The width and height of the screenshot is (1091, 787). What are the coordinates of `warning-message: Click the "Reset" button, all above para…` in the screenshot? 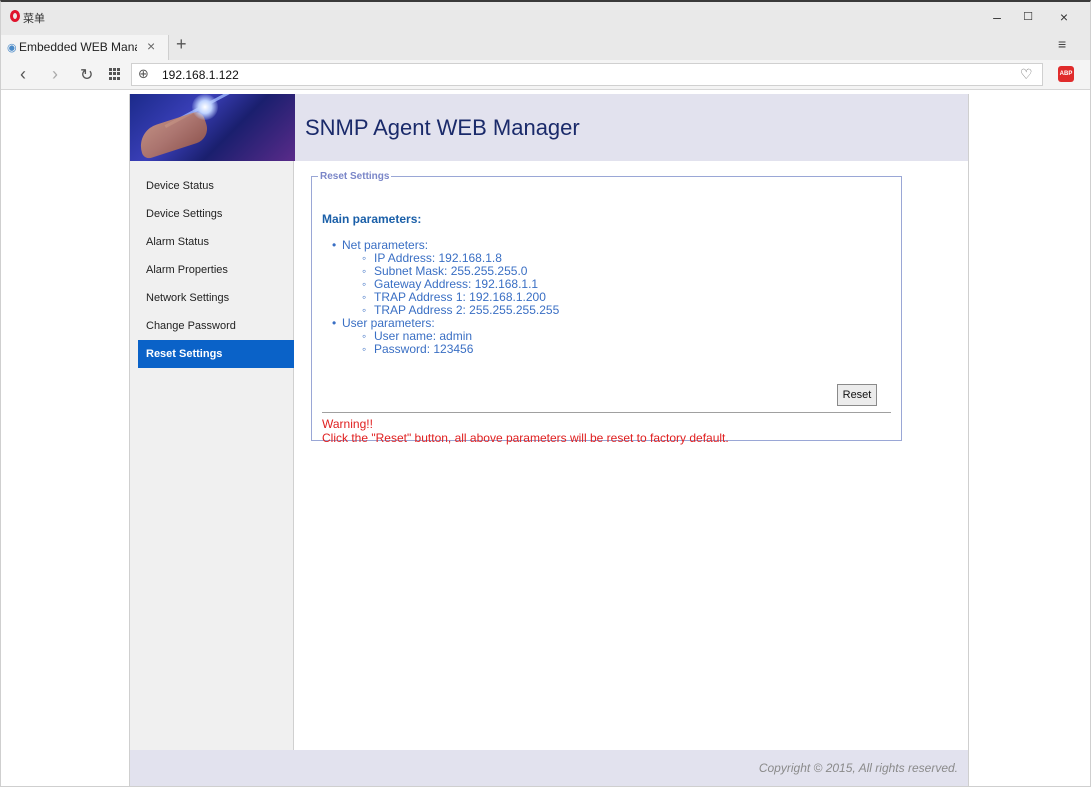 It's located at (525, 438).